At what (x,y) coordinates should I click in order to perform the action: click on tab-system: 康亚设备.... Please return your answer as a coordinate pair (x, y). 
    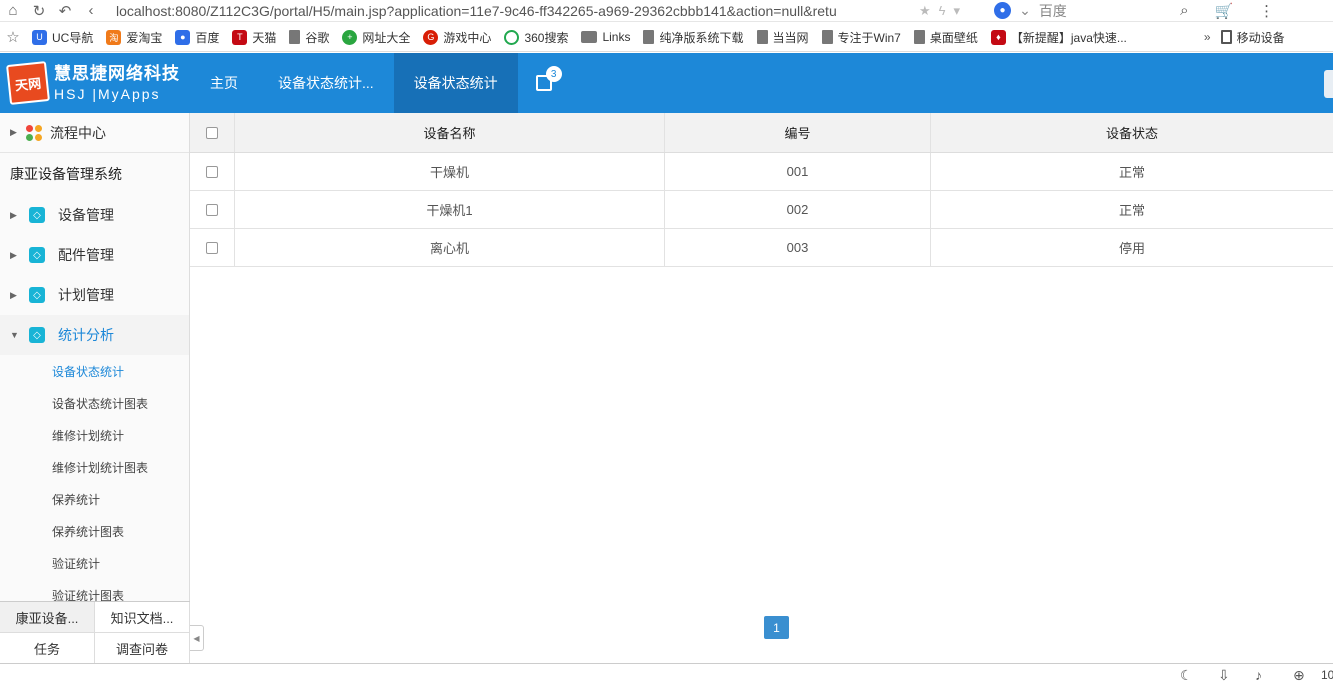
    Looking at the image, I should click on (47, 617).